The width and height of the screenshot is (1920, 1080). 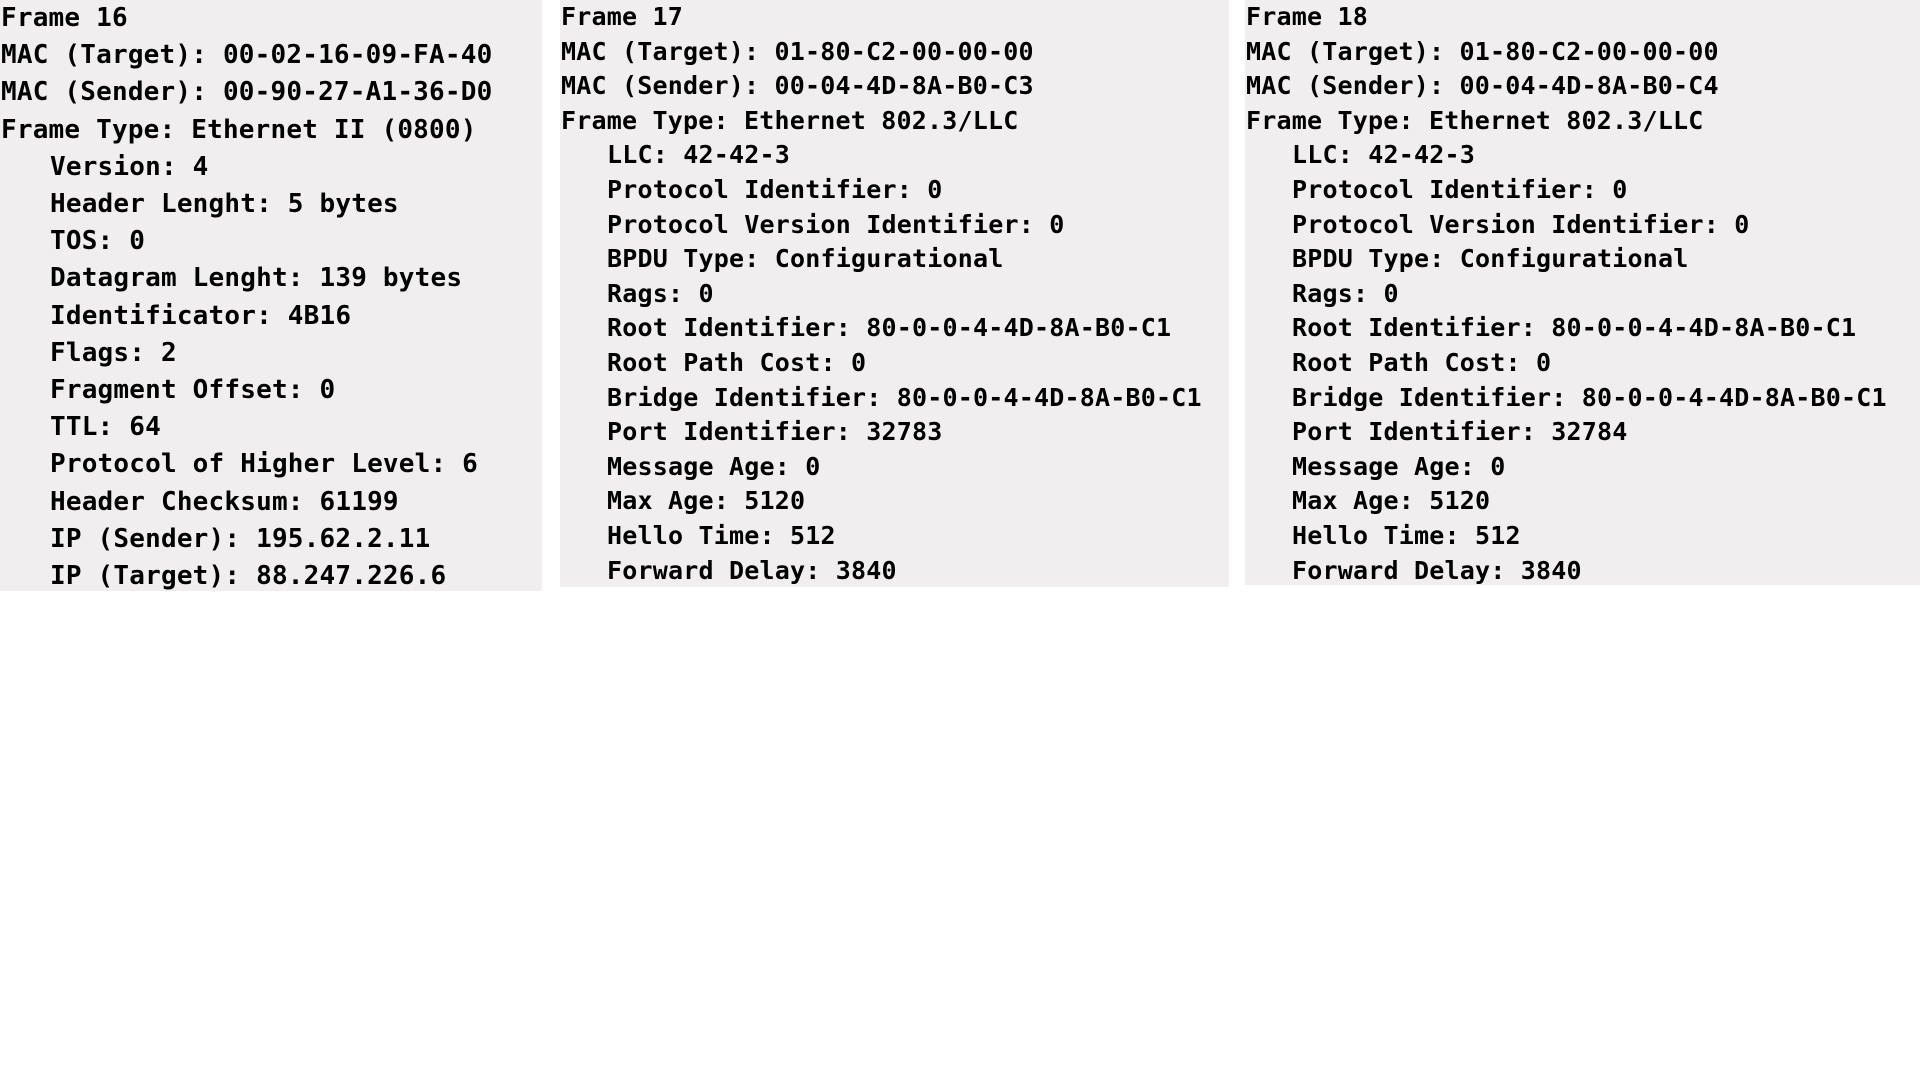 I want to click on frame-type: Frame Type: Ethernet II (0800), so click(x=239, y=129).